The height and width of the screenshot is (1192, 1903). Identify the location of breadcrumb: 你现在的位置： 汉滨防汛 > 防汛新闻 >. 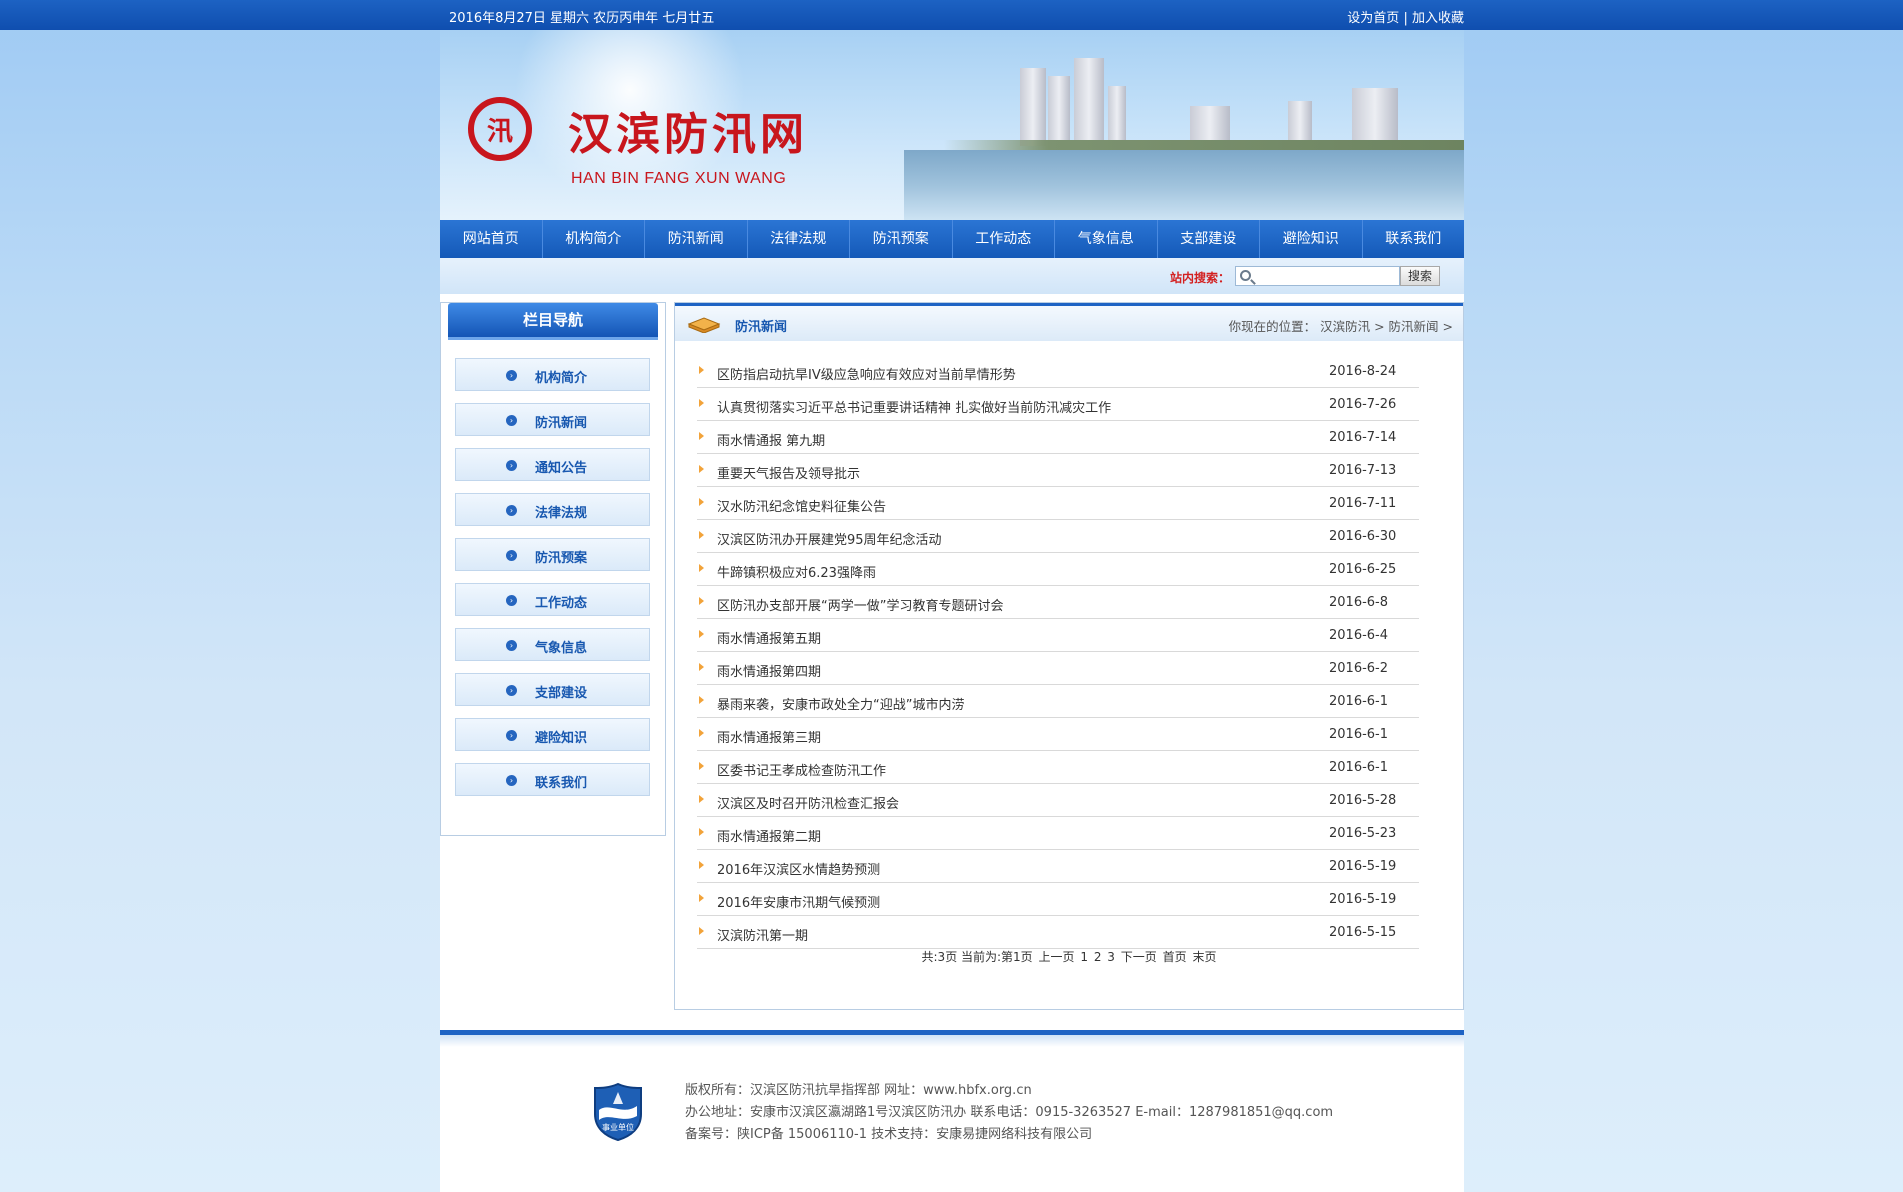
(1340, 326).